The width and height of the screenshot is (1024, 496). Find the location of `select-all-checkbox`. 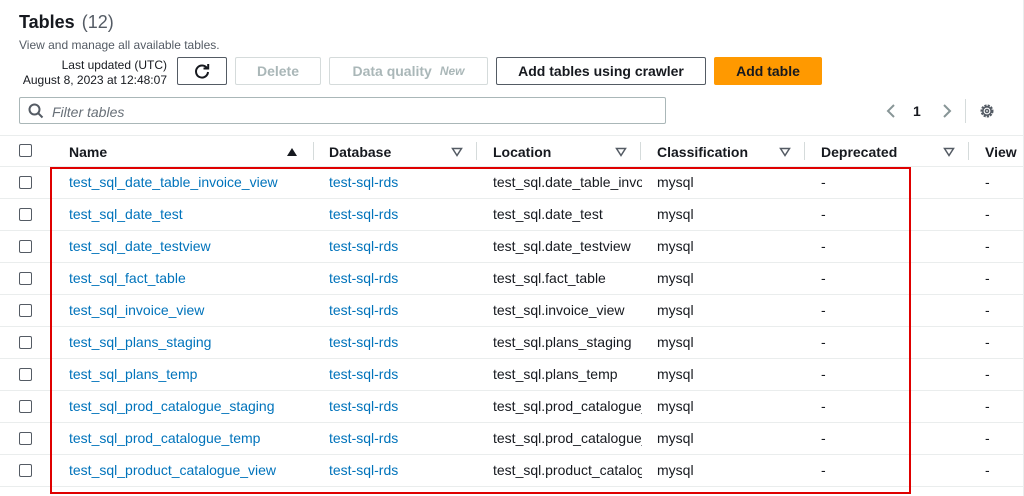

select-all-checkbox is located at coordinates (25, 150).